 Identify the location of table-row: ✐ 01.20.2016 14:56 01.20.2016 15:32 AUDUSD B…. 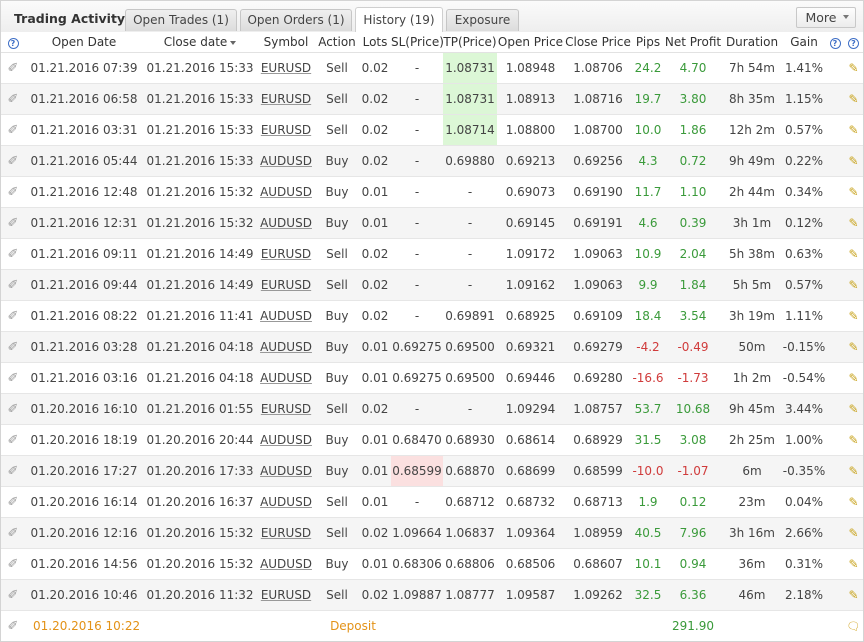
(432, 564).